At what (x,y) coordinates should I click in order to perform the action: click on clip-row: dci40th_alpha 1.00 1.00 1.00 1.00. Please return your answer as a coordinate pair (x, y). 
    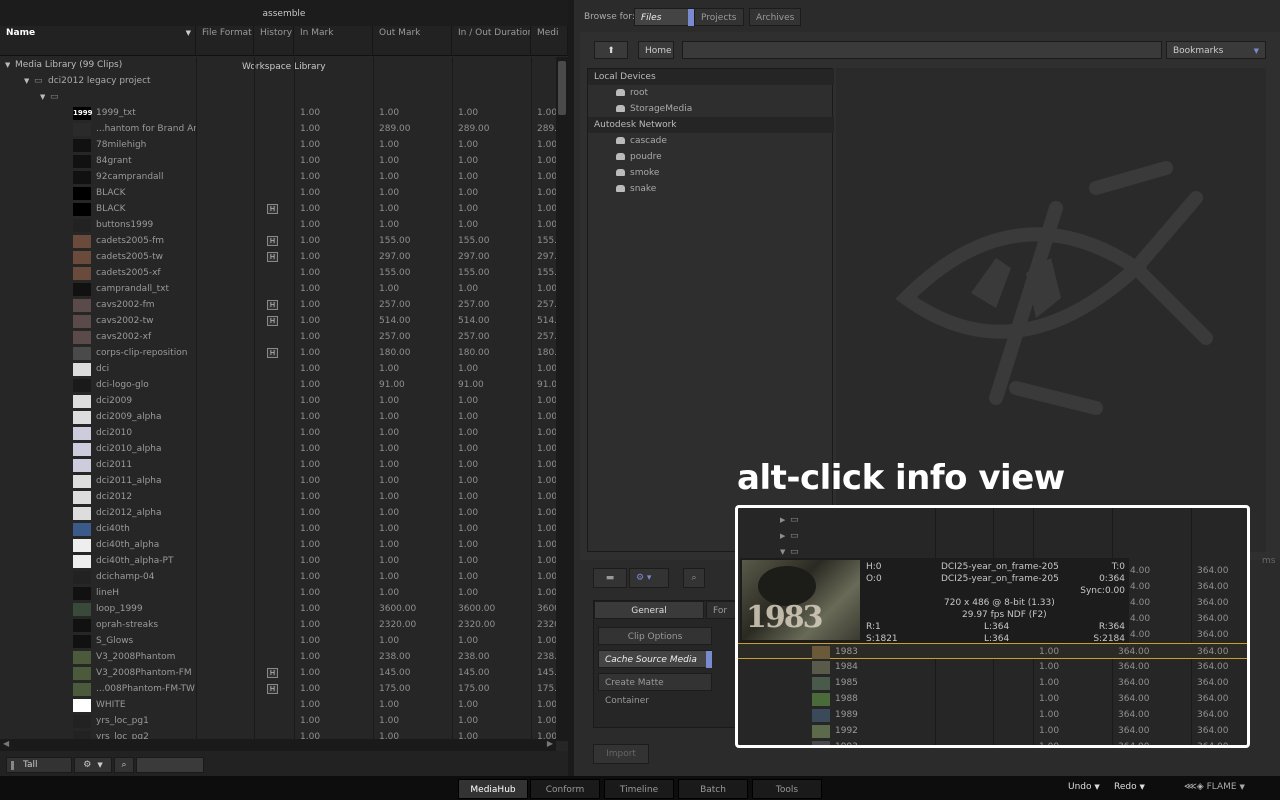
    Looking at the image, I should click on (278, 545).